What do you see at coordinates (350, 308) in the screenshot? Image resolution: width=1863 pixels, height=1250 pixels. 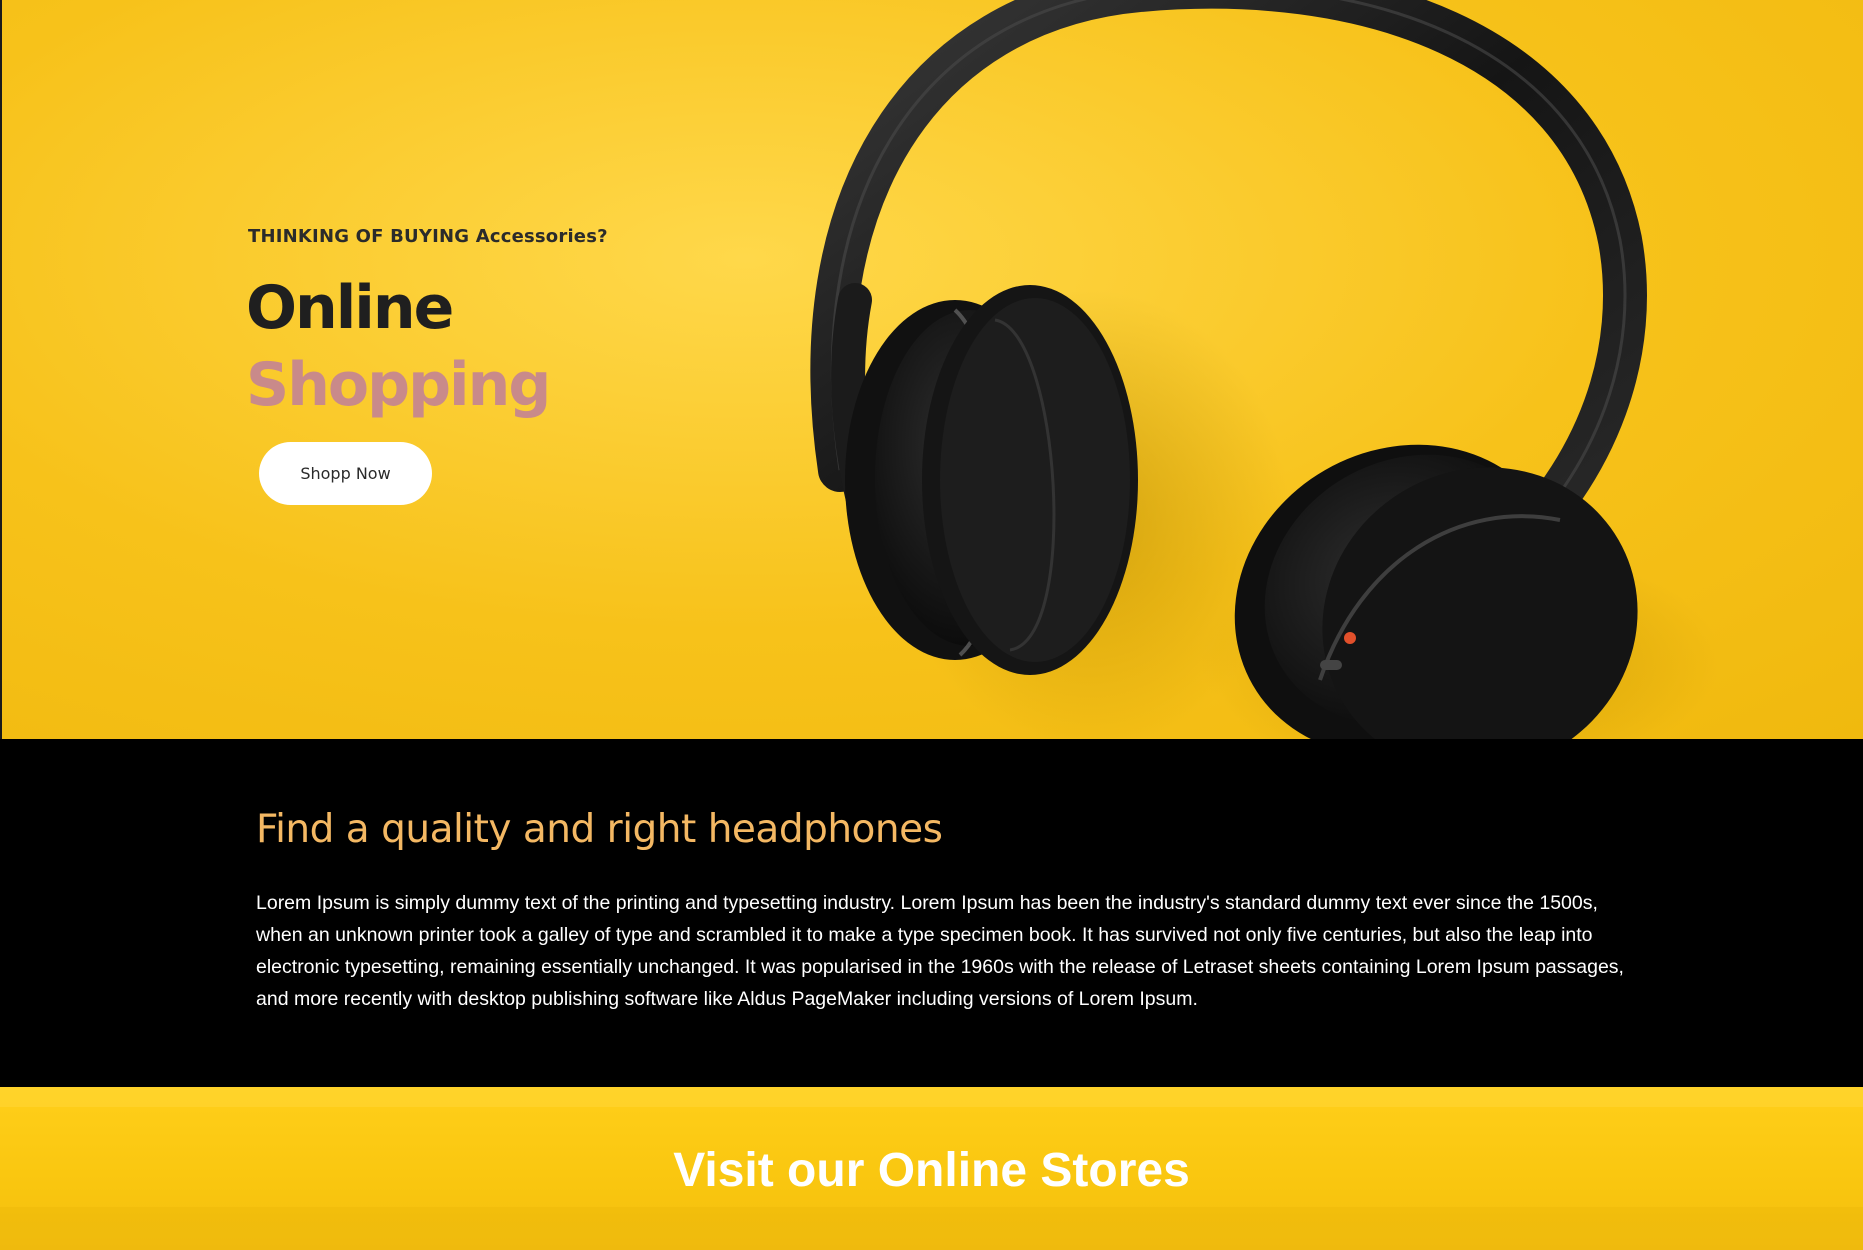 I see `hero-title-line1: Online` at bounding box center [350, 308].